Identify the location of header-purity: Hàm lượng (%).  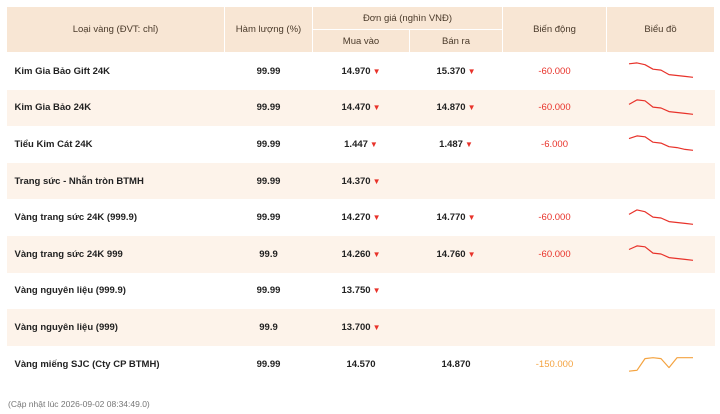
(268, 29).